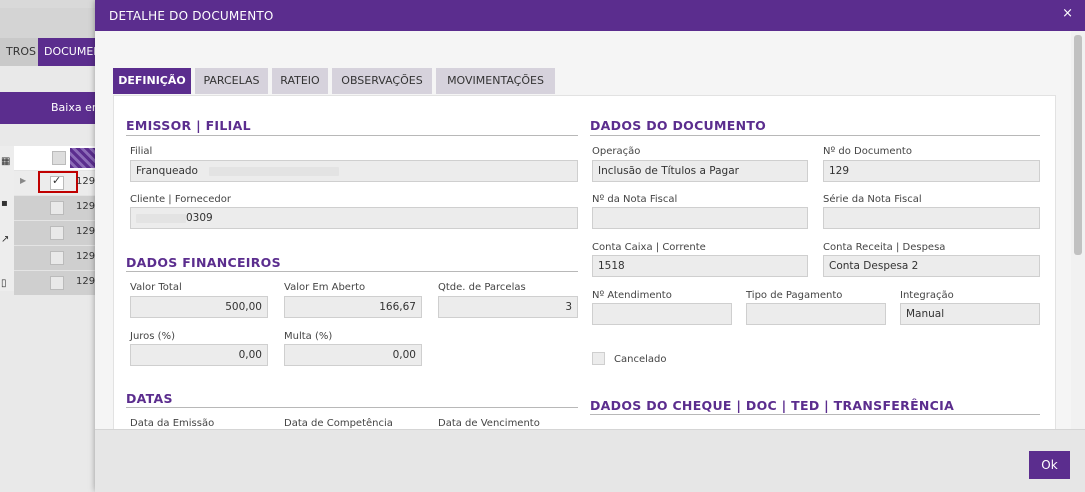  What do you see at coordinates (482, 287) in the screenshot?
I see `parcelas-label: Qtde. de Parcelas` at bounding box center [482, 287].